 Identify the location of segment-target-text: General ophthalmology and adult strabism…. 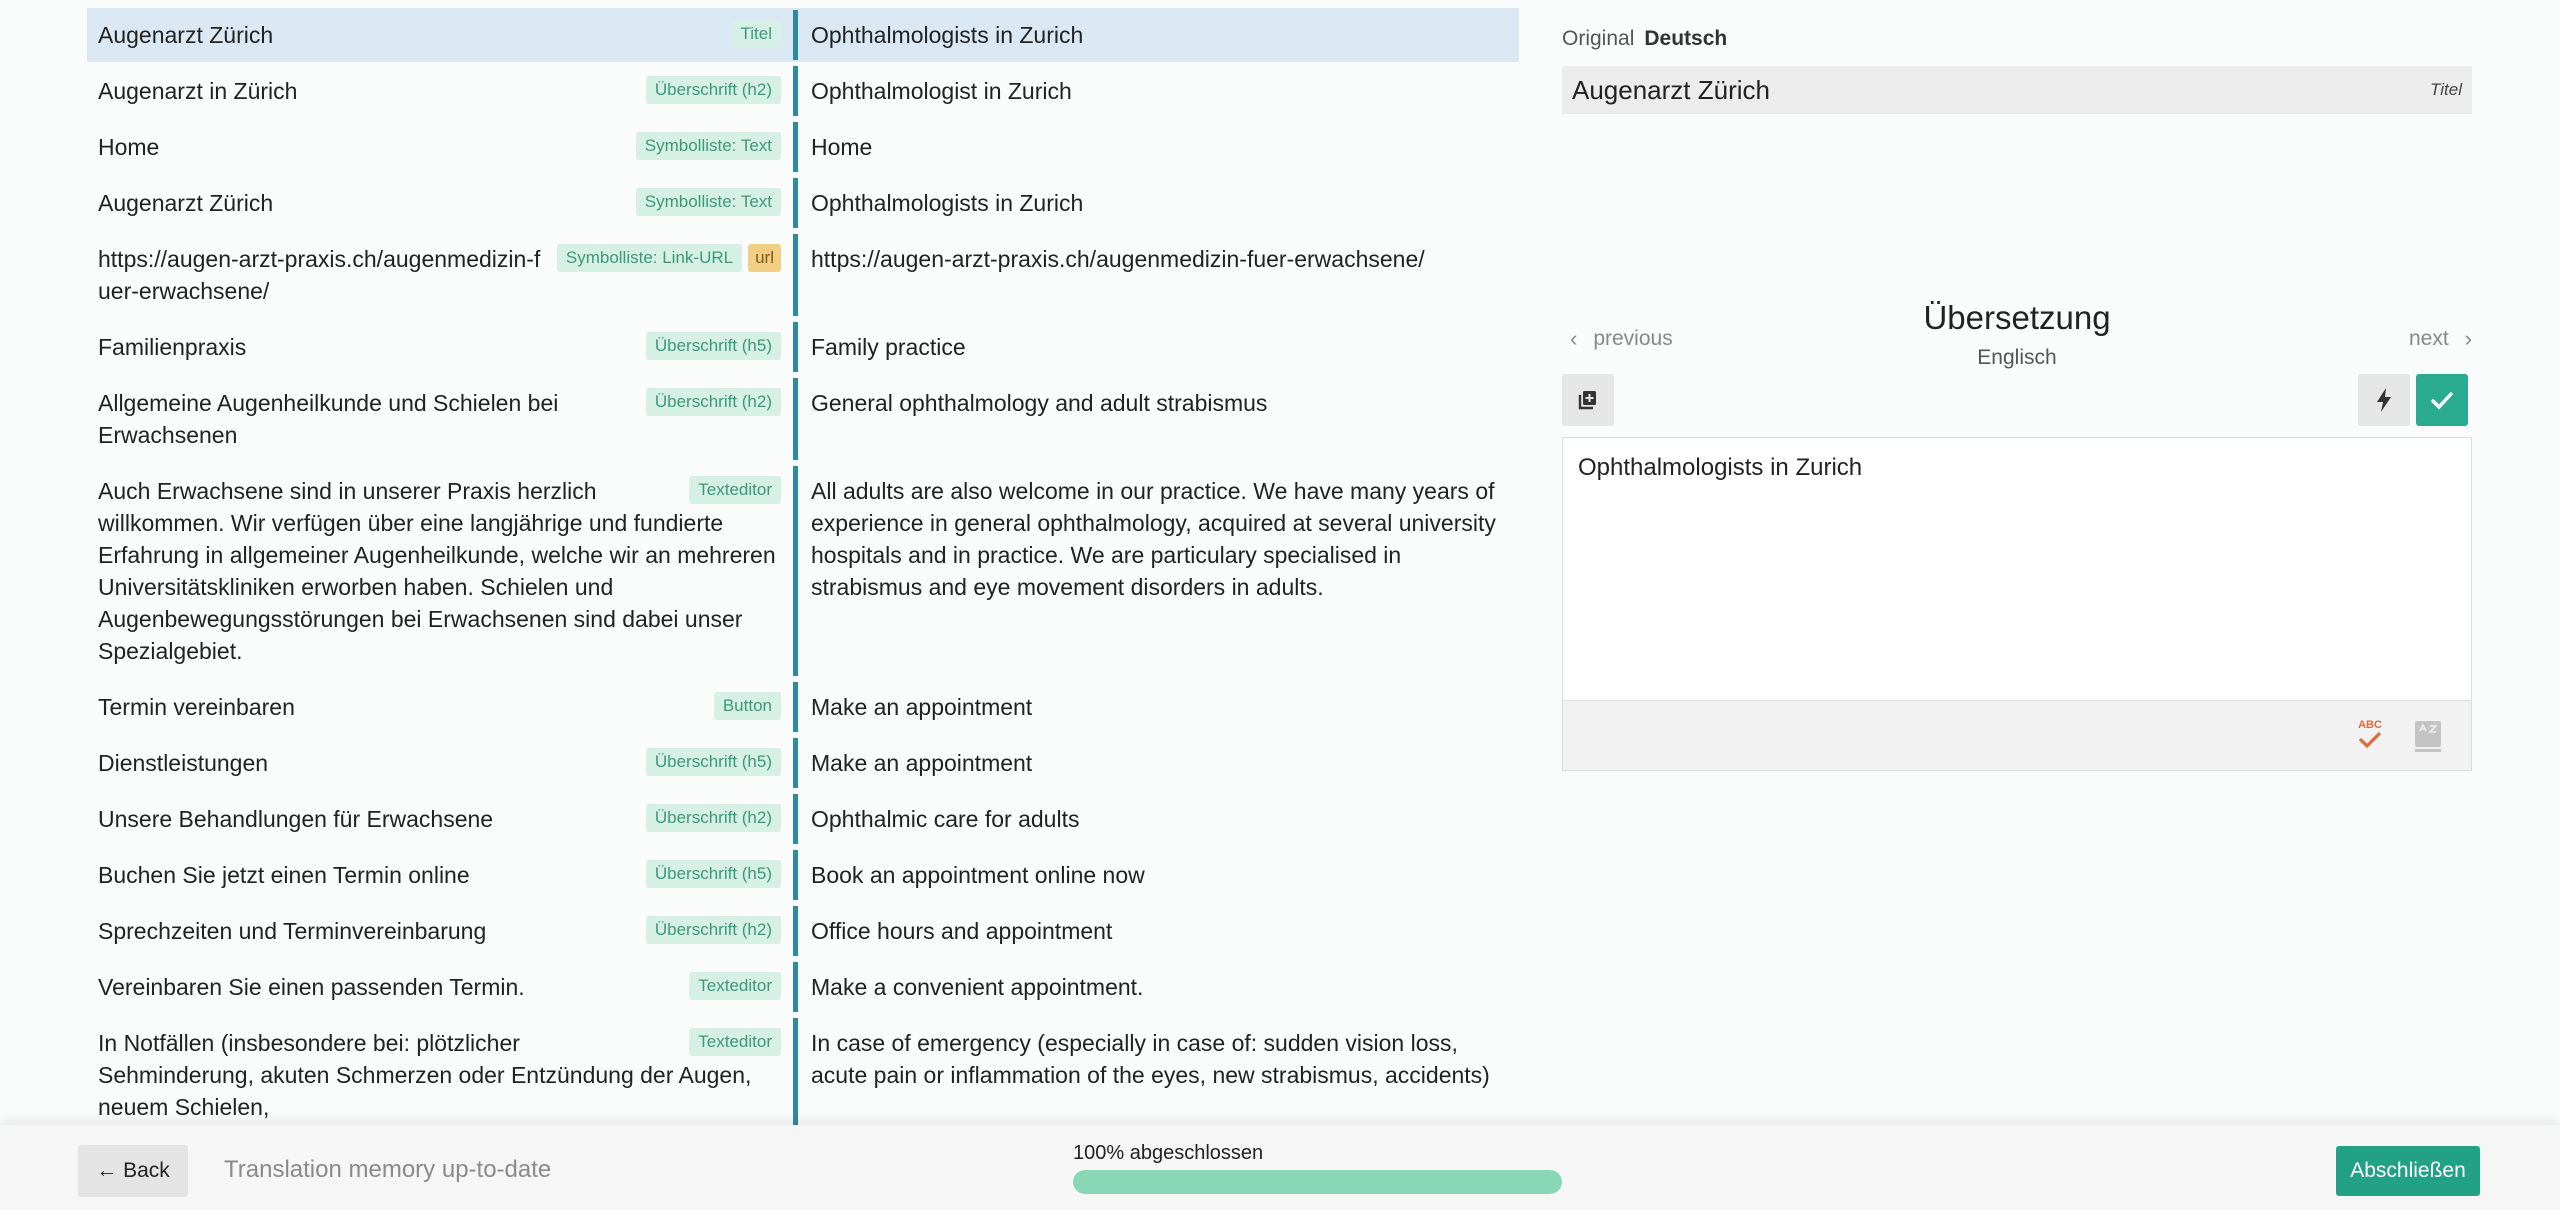
(1162, 419).